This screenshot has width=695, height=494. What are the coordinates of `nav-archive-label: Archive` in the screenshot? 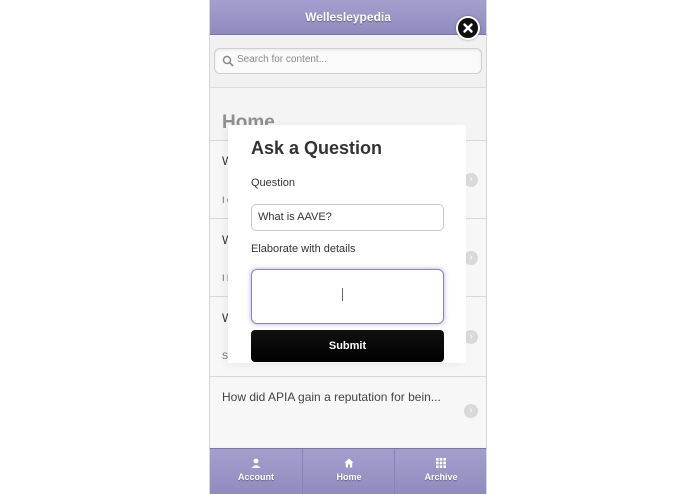 It's located at (441, 477).